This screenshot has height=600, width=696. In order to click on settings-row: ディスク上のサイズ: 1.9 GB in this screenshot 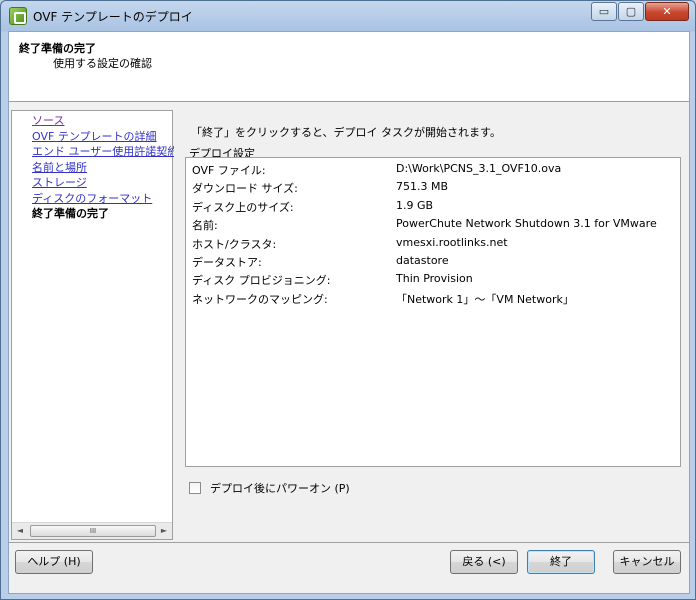, I will do `click(433, 206)`.